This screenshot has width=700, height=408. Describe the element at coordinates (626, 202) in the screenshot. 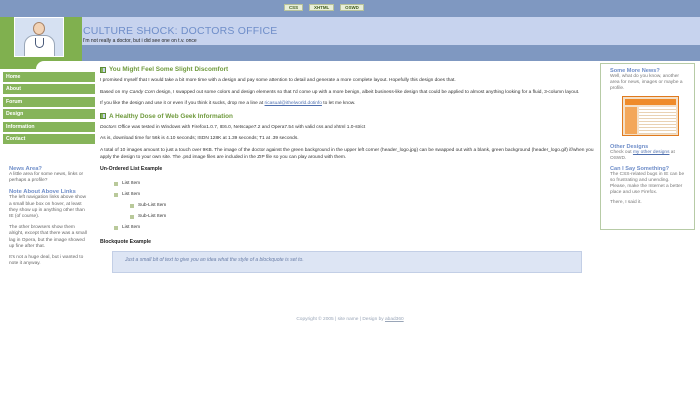

I see `said-it-text: There, I said it.` at that location.